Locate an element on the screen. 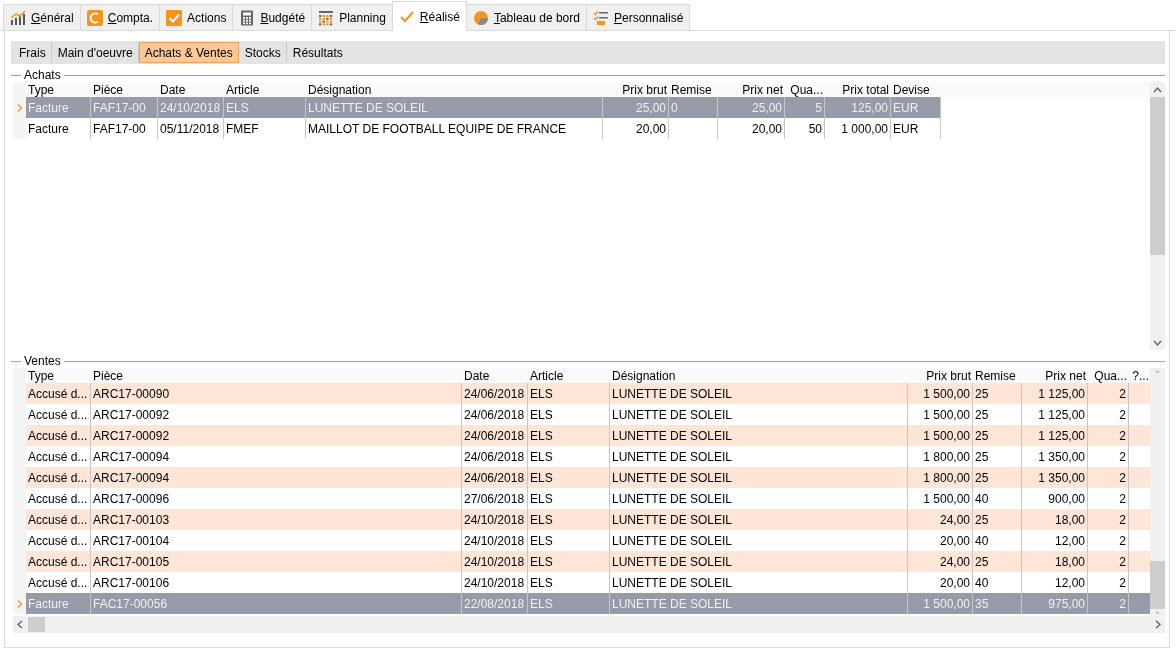 This screenshot has height=649, width=1176. tab: Compta. is located at coordinates (120, 17).